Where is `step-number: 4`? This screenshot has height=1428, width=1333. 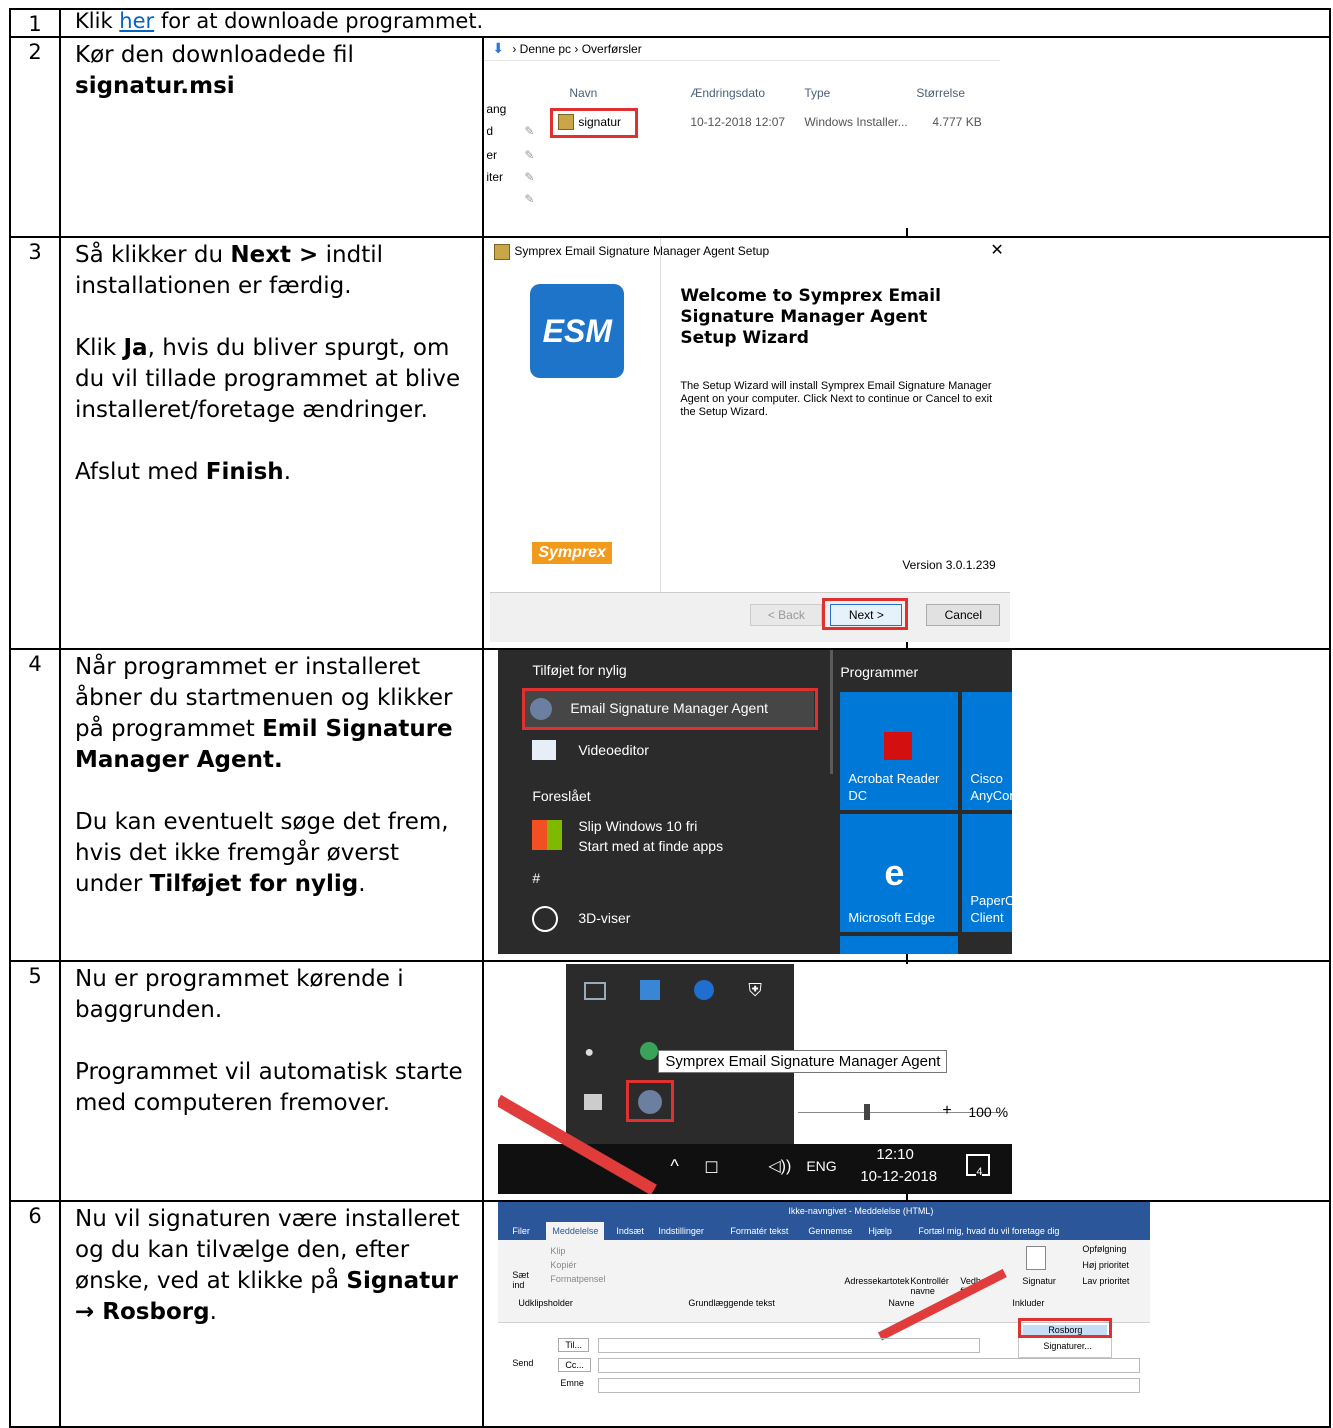
step-number: 4 is located at coordinates (35, 805).